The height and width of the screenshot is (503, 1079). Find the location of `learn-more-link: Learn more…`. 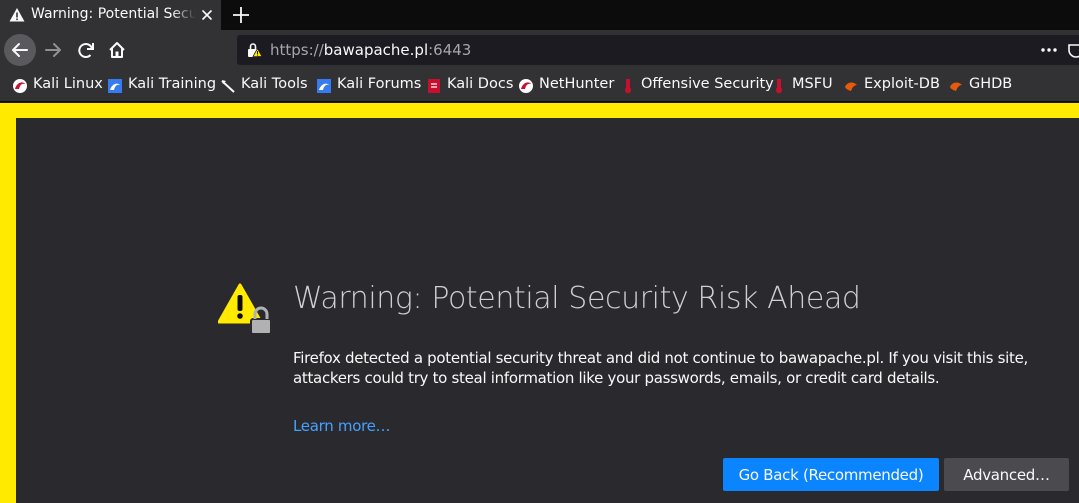

learn-more-link: Learn more… is located at coordinates (342, 426).